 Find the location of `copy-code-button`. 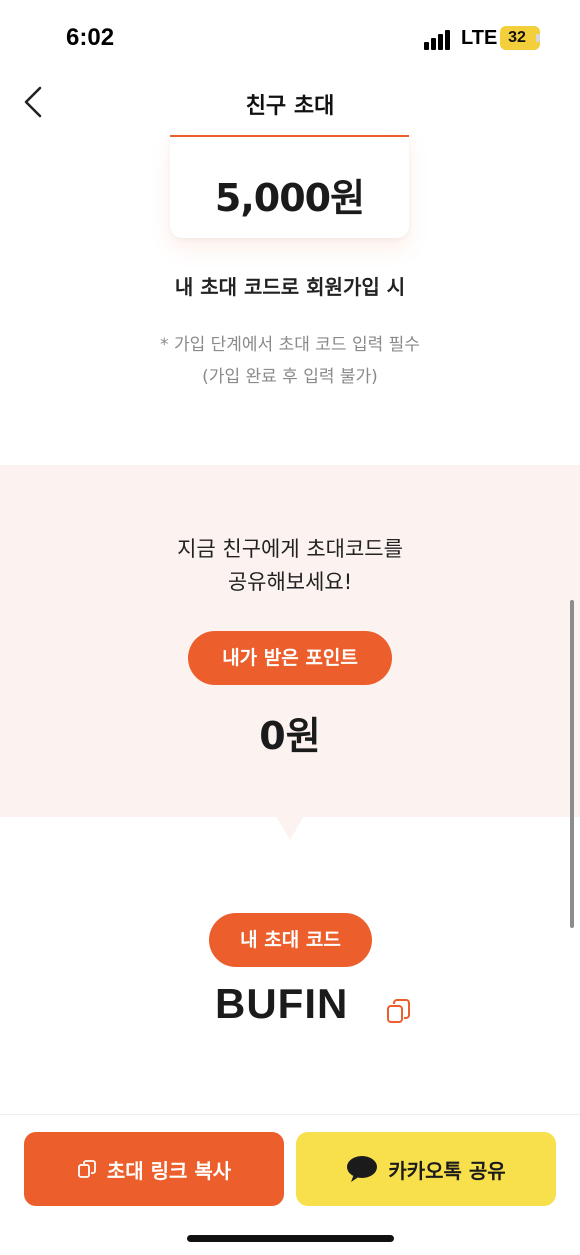

copy-code-button is located at coordinates (399, 1011).